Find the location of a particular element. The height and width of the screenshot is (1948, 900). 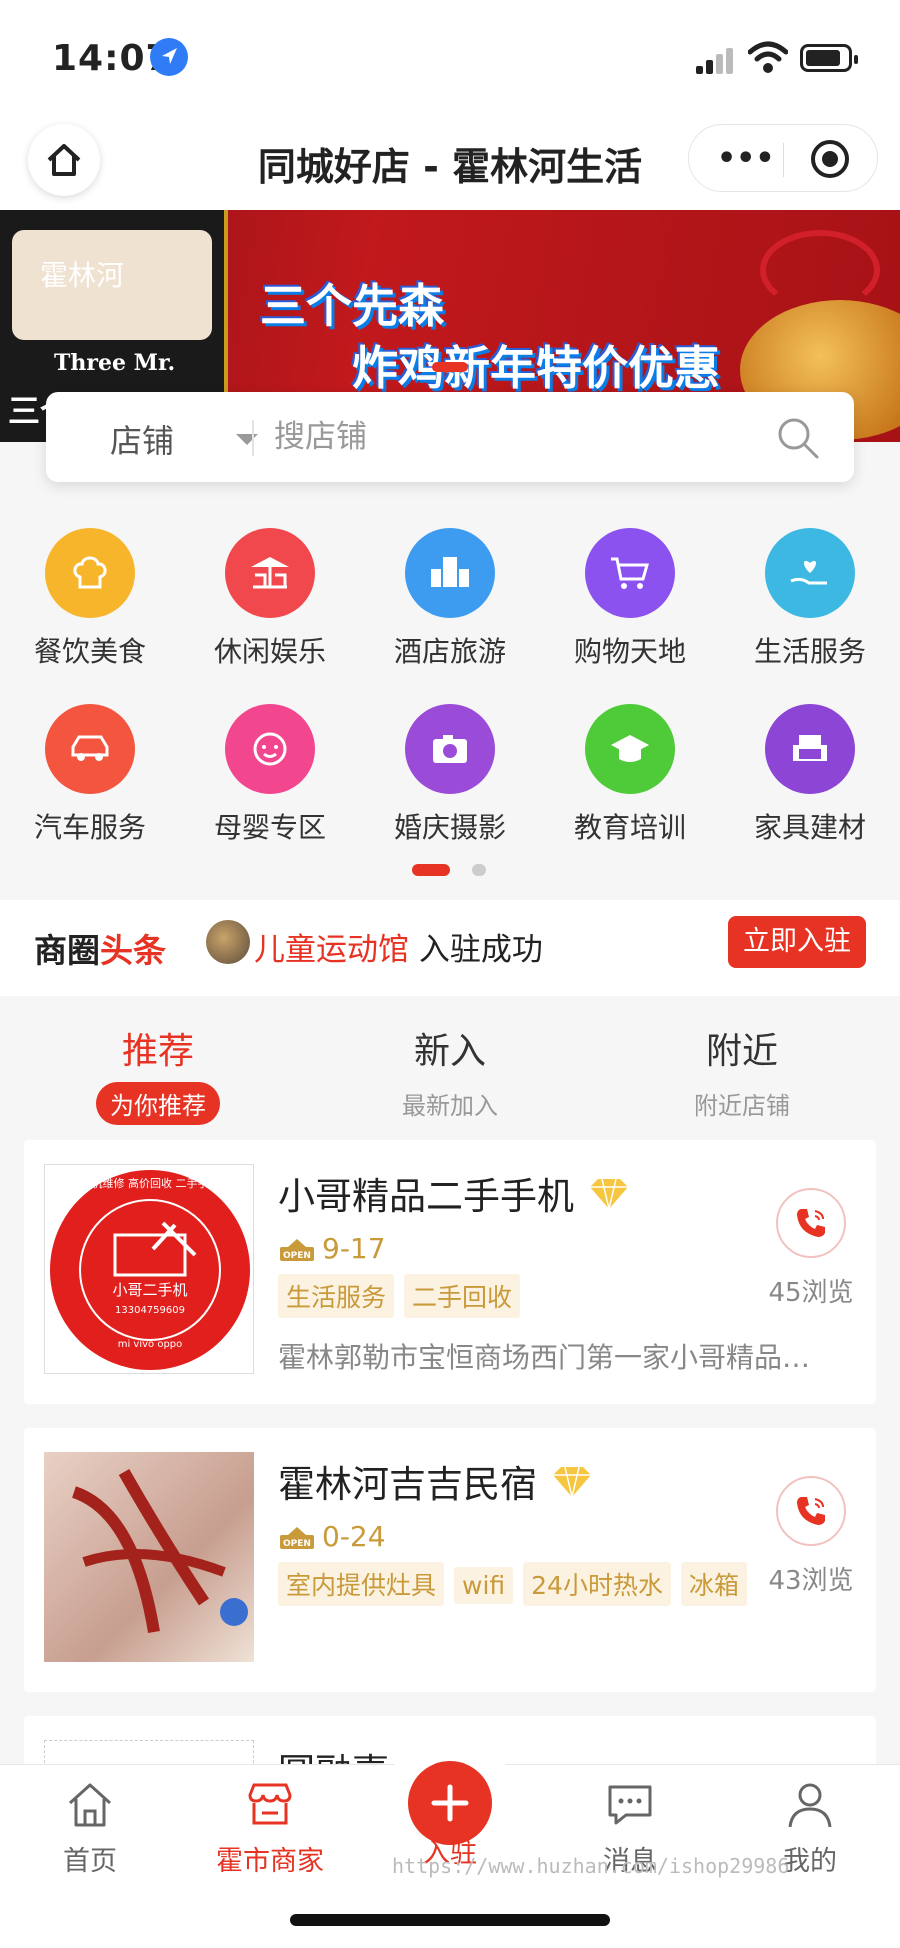

open-sign-icon: OPEN is located at coordinates (297, 1250).